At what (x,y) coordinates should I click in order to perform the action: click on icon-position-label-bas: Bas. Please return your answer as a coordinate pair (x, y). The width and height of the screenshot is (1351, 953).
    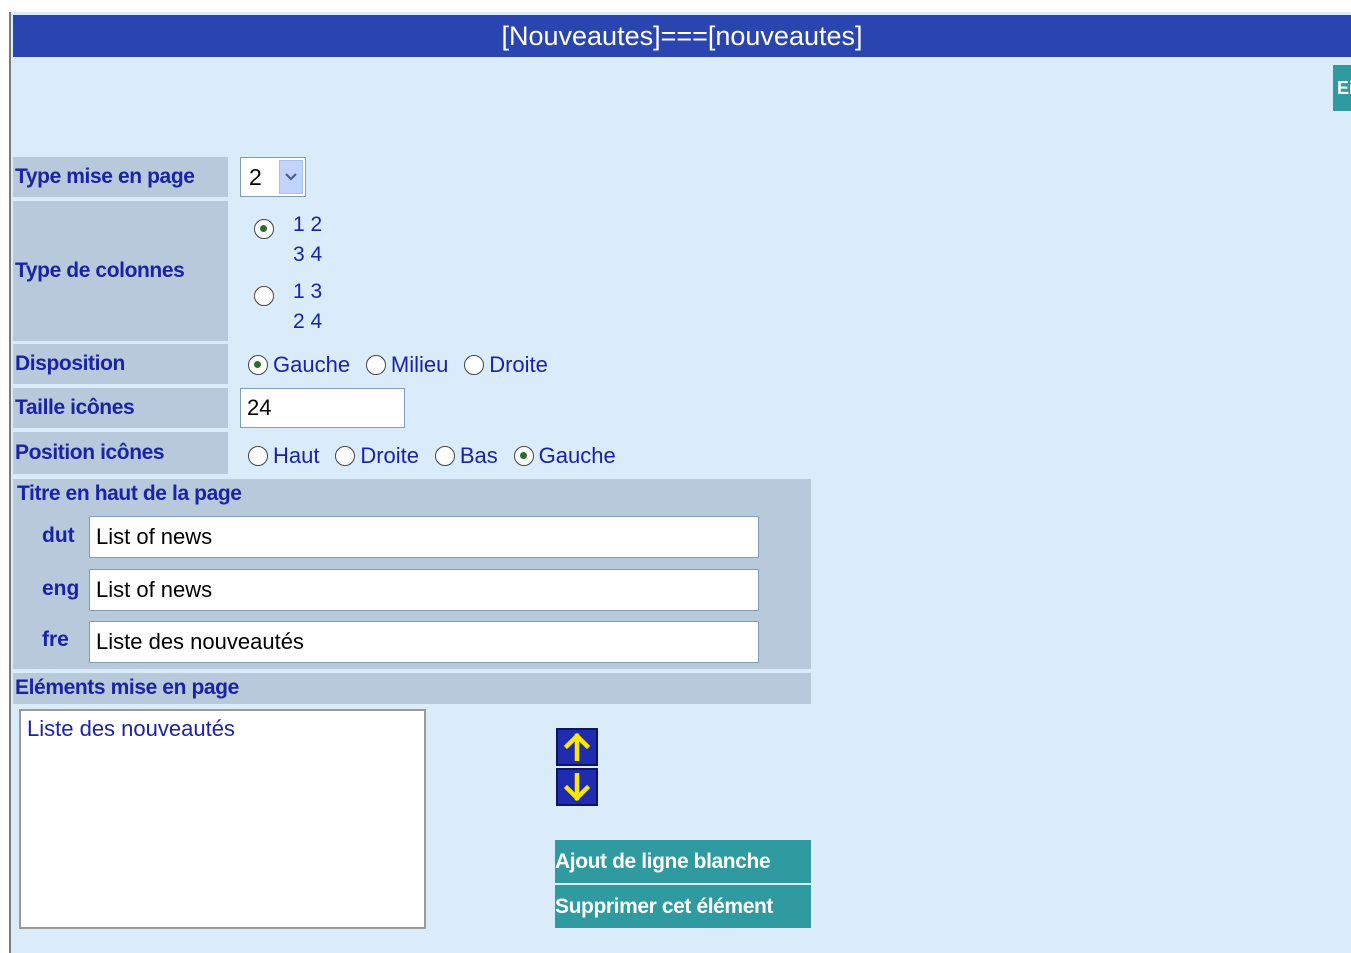
    Looking at the image, I should click on (478, 455).